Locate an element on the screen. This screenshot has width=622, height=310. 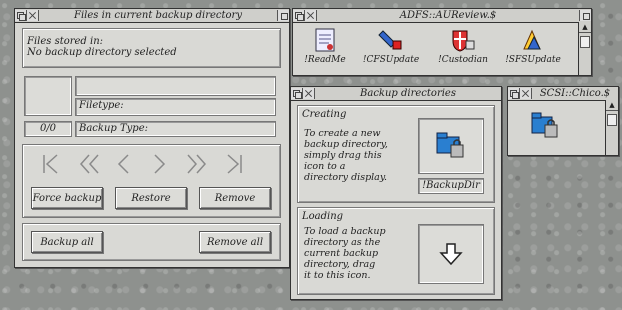
readme-file: !ReadMe is located at coordinates (325, 46).